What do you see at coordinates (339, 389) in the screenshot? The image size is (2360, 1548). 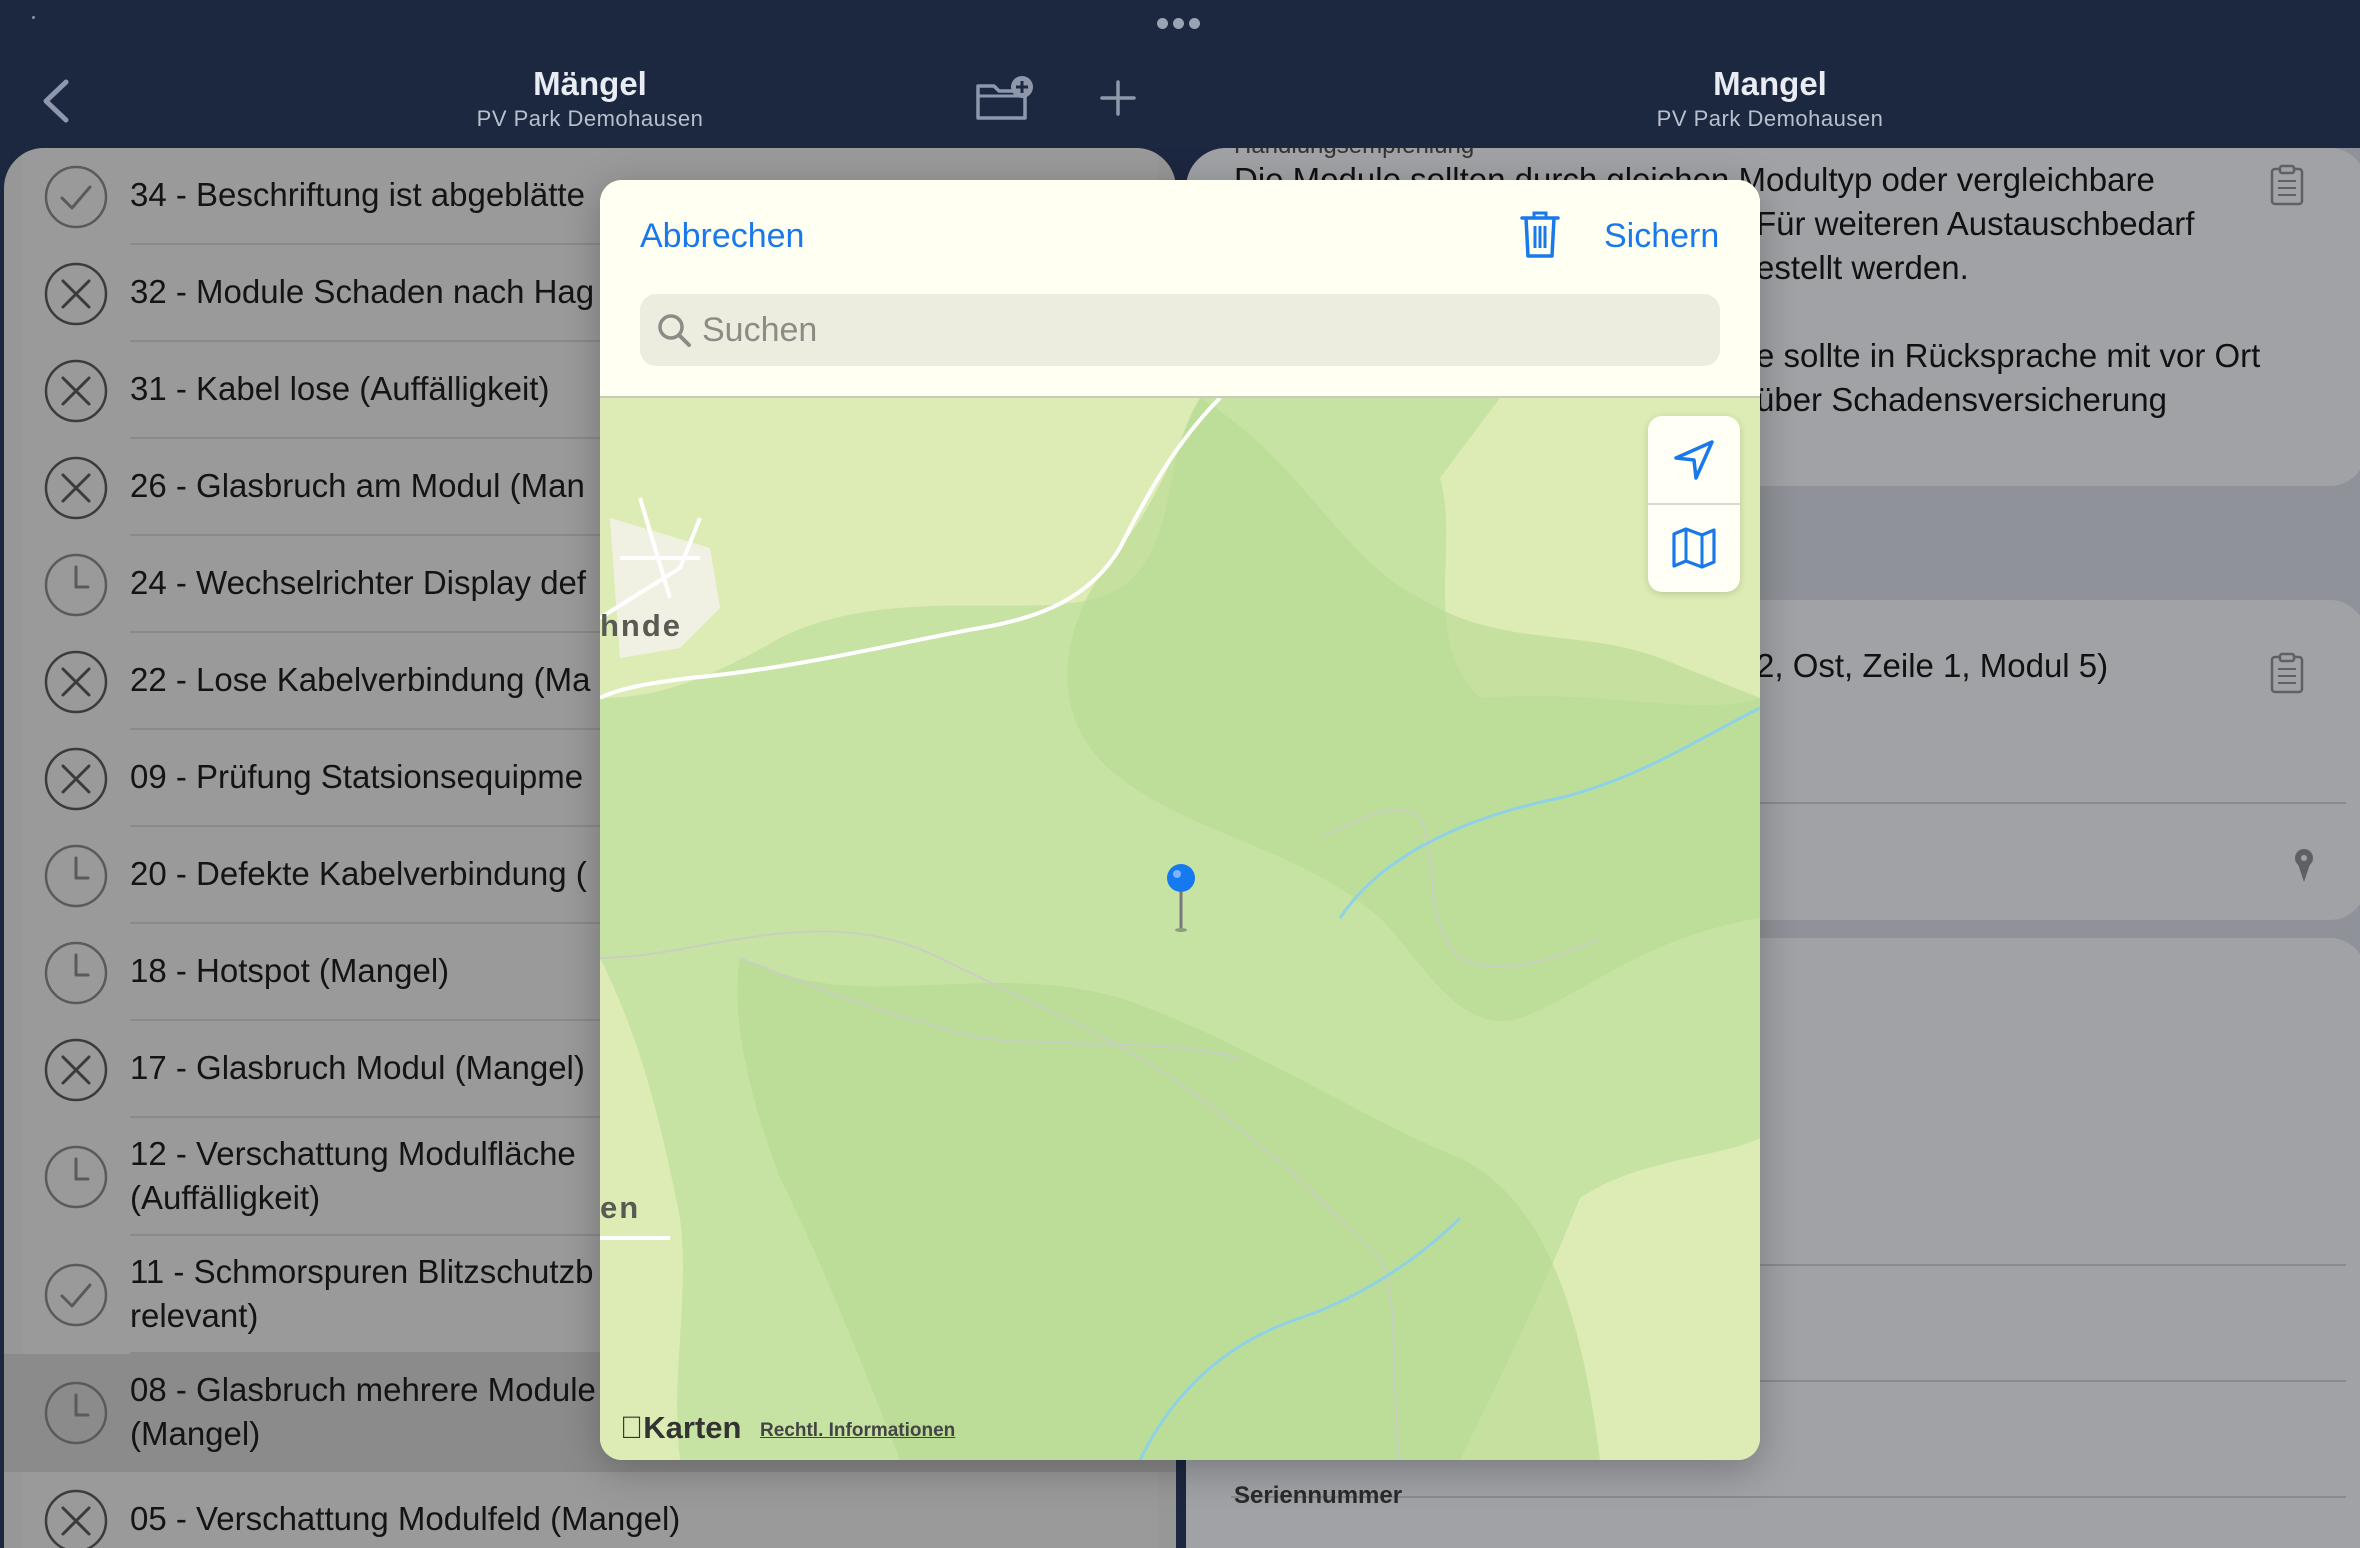 I see `defect-label: 31 - Kabel lose (Auffälligkeit)` at bounding box center [339, 389].